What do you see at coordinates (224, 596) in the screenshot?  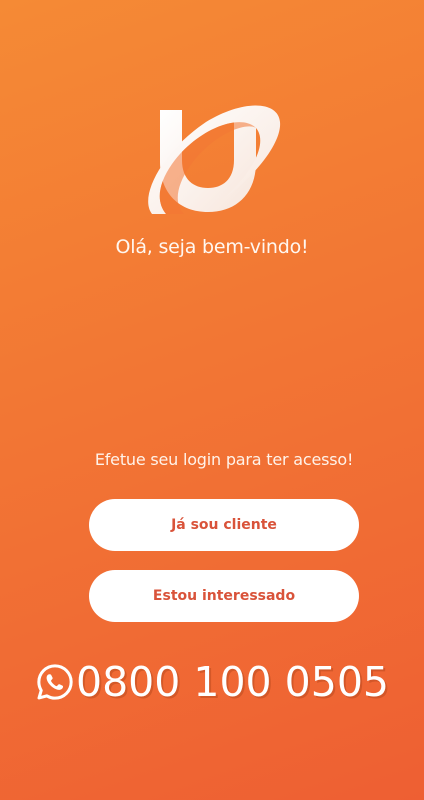 I see `interested-button: Estou interessado` at bounding box center [224, 596].